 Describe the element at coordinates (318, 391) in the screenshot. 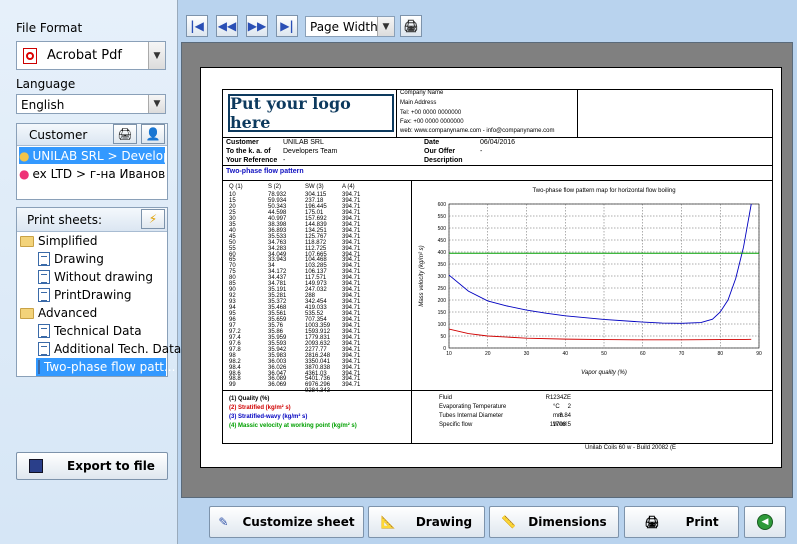

I see `table-cell: 9284.343` at that location.